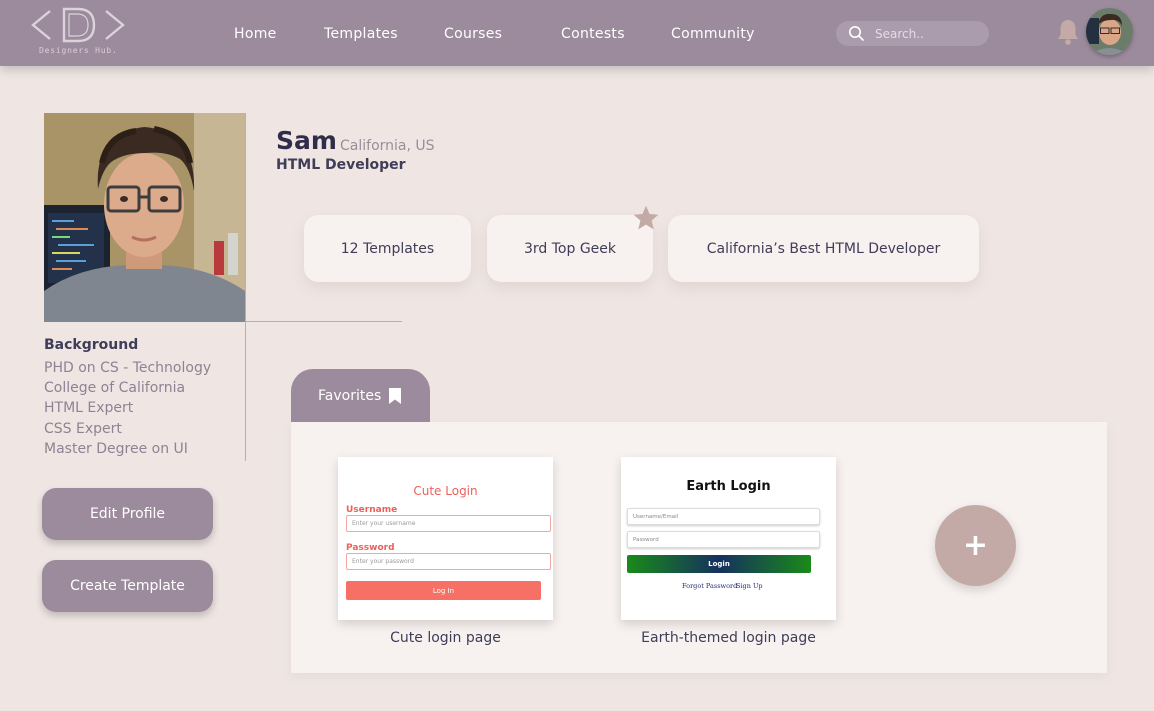  What do you see at coordinates (445, 491) in the screenshot?
I see `cute-login-title: Cute Login` at bounding box center [445, 491].